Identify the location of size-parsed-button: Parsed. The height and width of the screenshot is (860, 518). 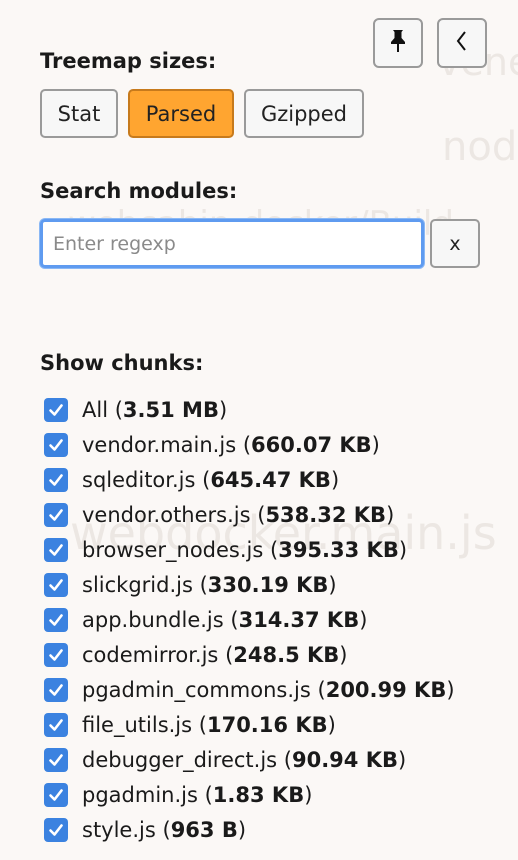
(181, 113).